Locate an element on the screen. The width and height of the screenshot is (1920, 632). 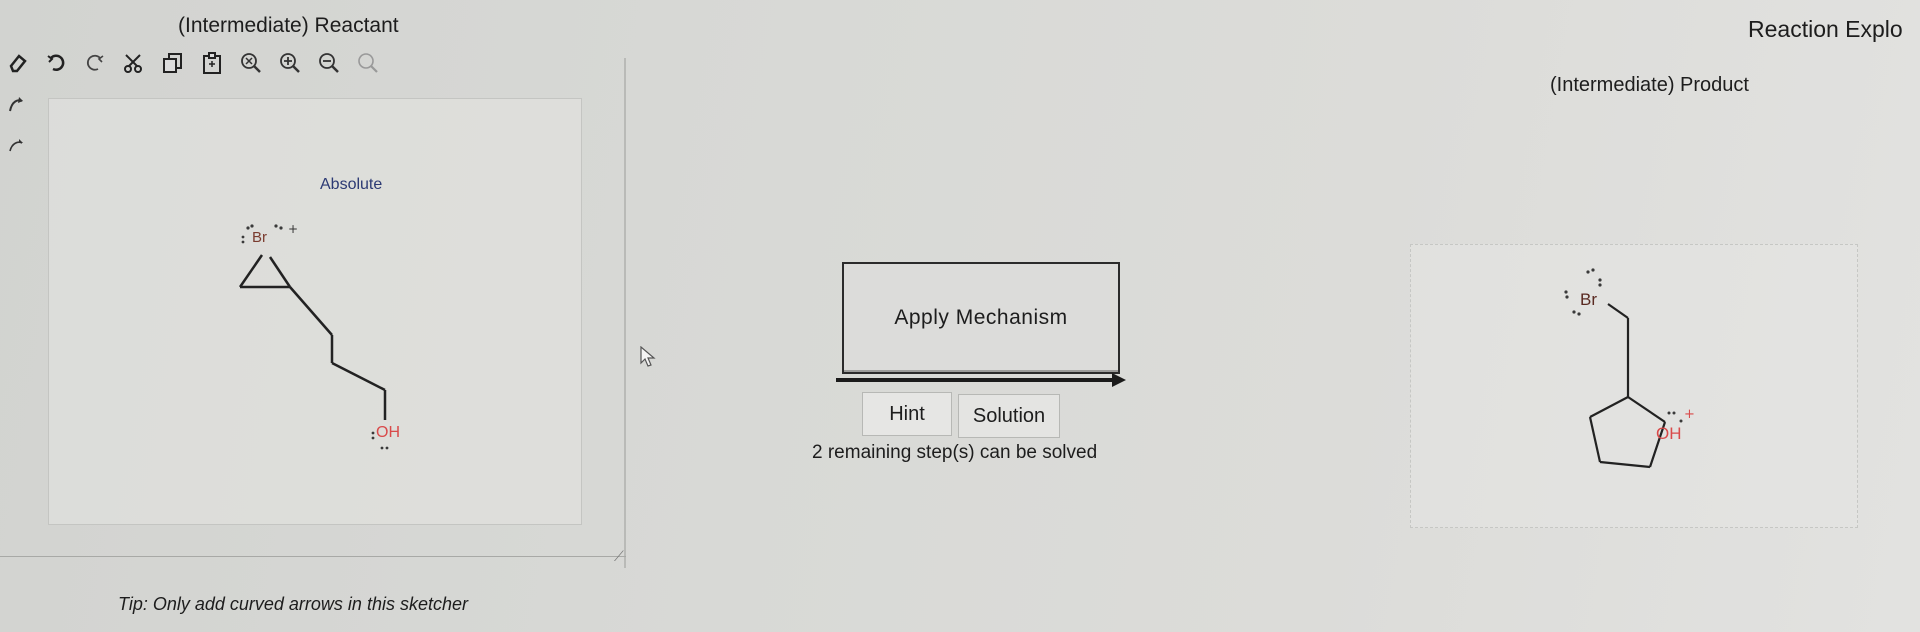
solution-label: Solution is located at coordinates (1009, 415).